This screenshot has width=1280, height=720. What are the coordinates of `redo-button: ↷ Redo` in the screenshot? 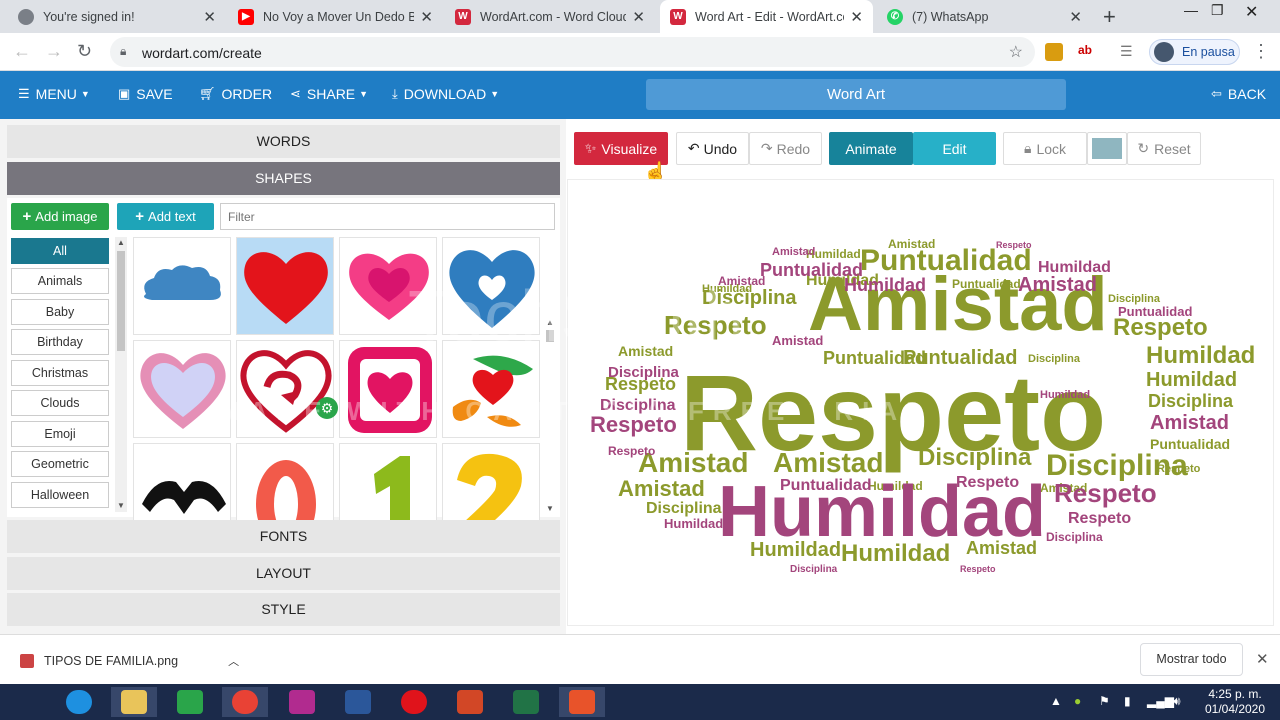 It's located at (785, 148).